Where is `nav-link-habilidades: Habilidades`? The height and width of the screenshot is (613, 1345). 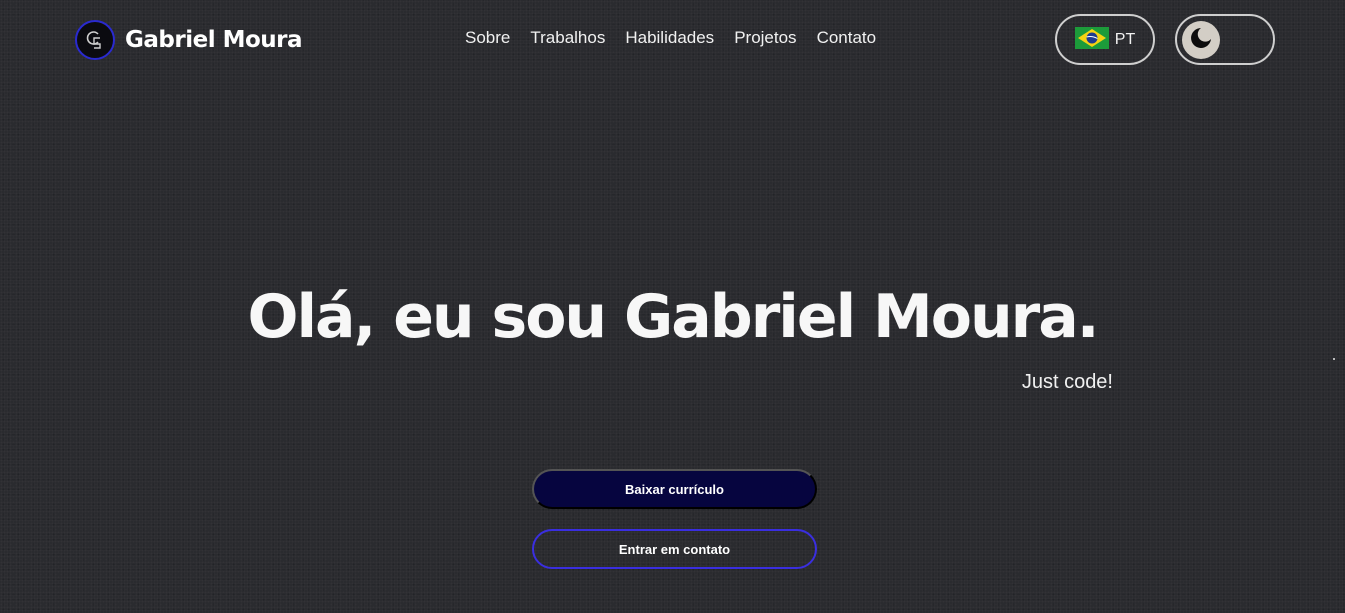 nav-link-habilidades: Habilidades is located at coordinates (669, 38).